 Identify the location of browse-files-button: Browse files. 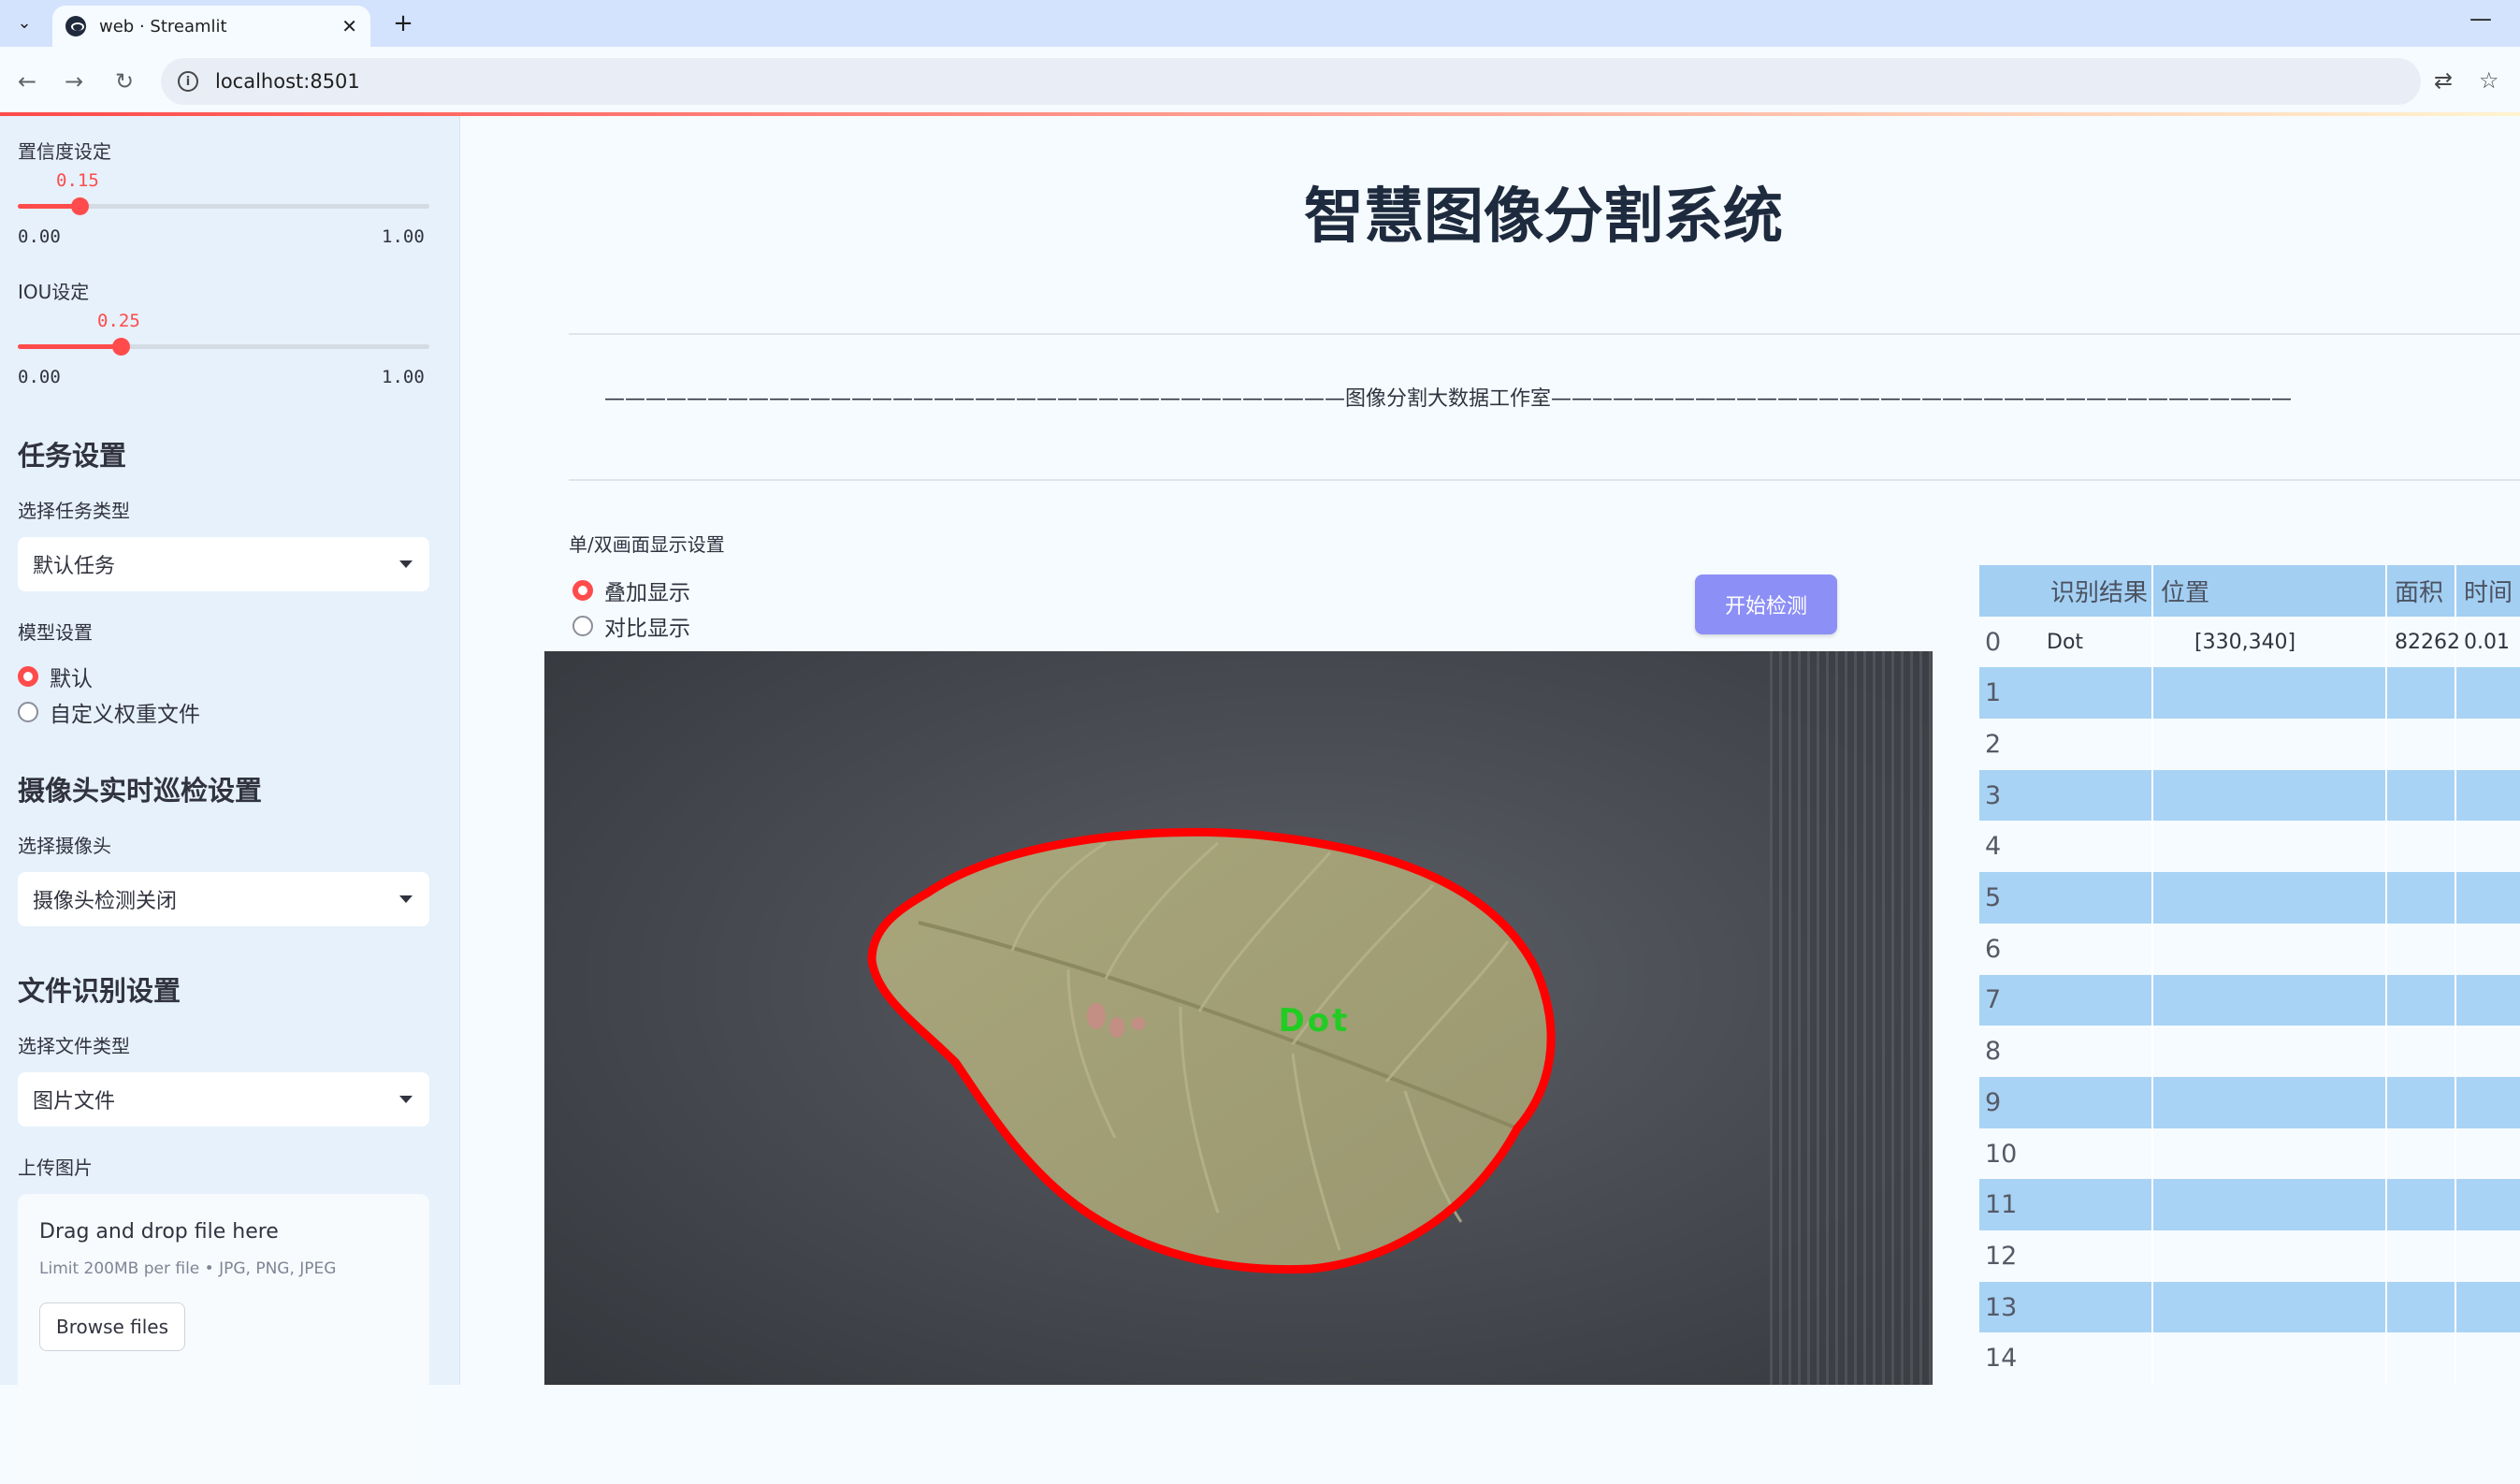
(112, 1326).